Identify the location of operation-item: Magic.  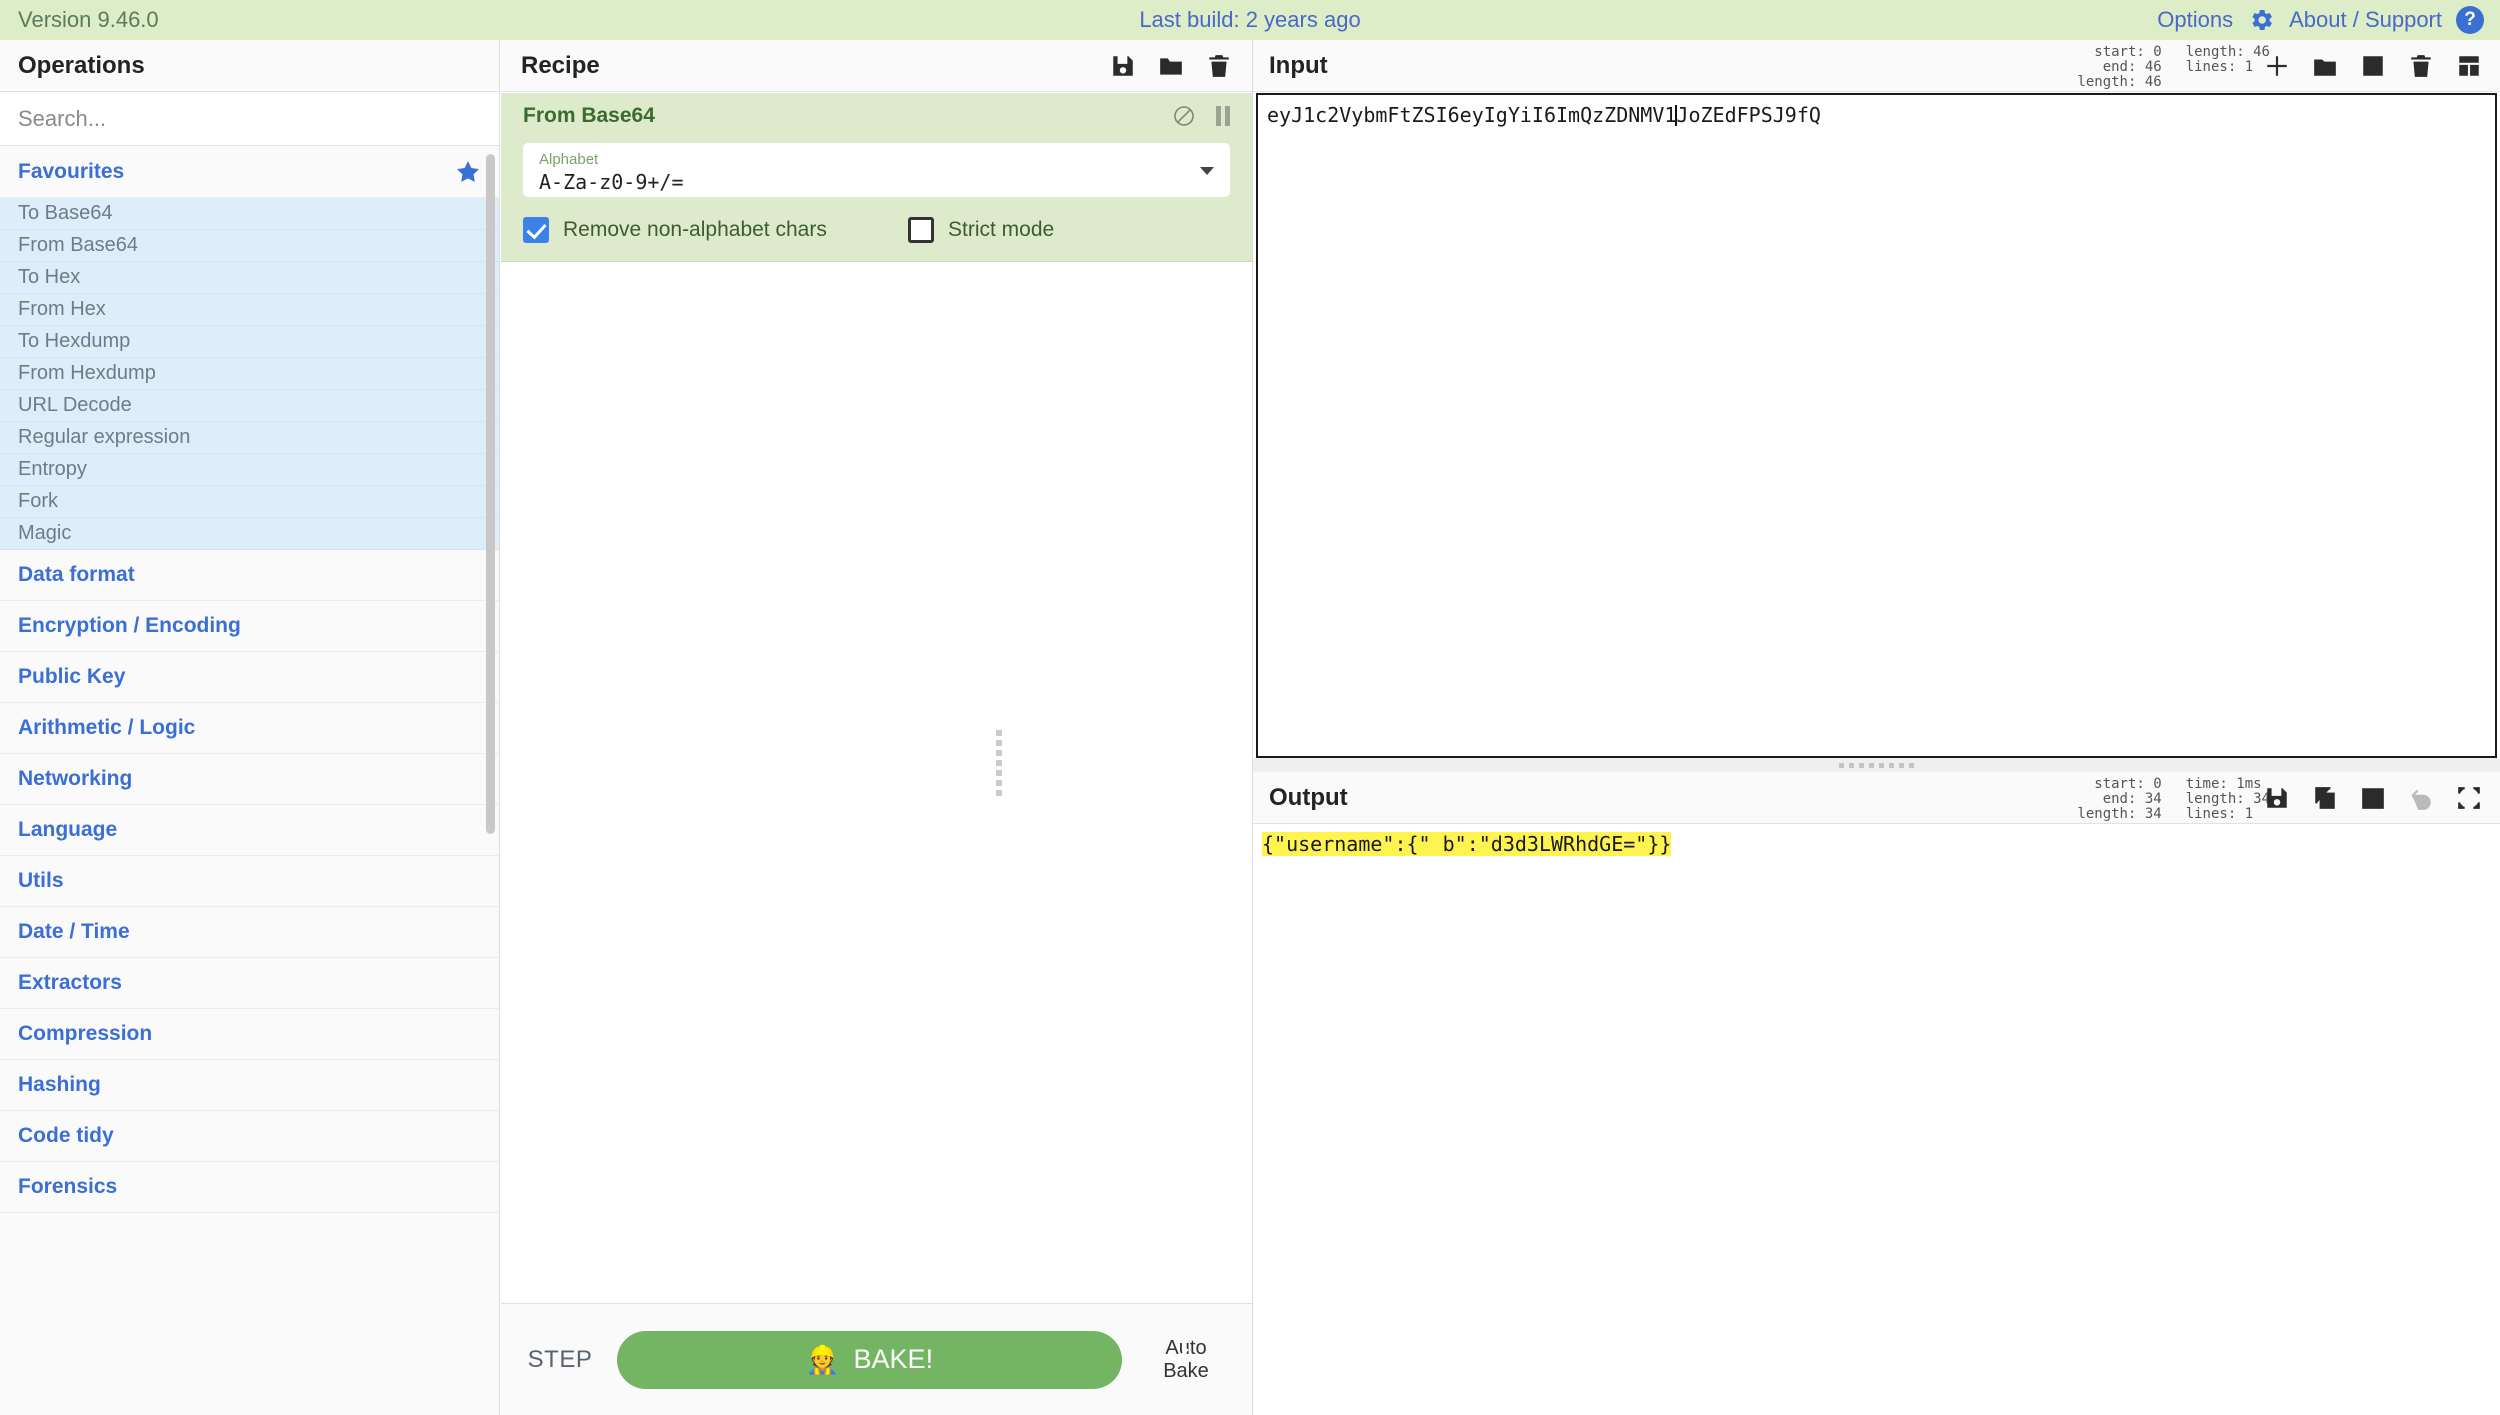
(249, 534).